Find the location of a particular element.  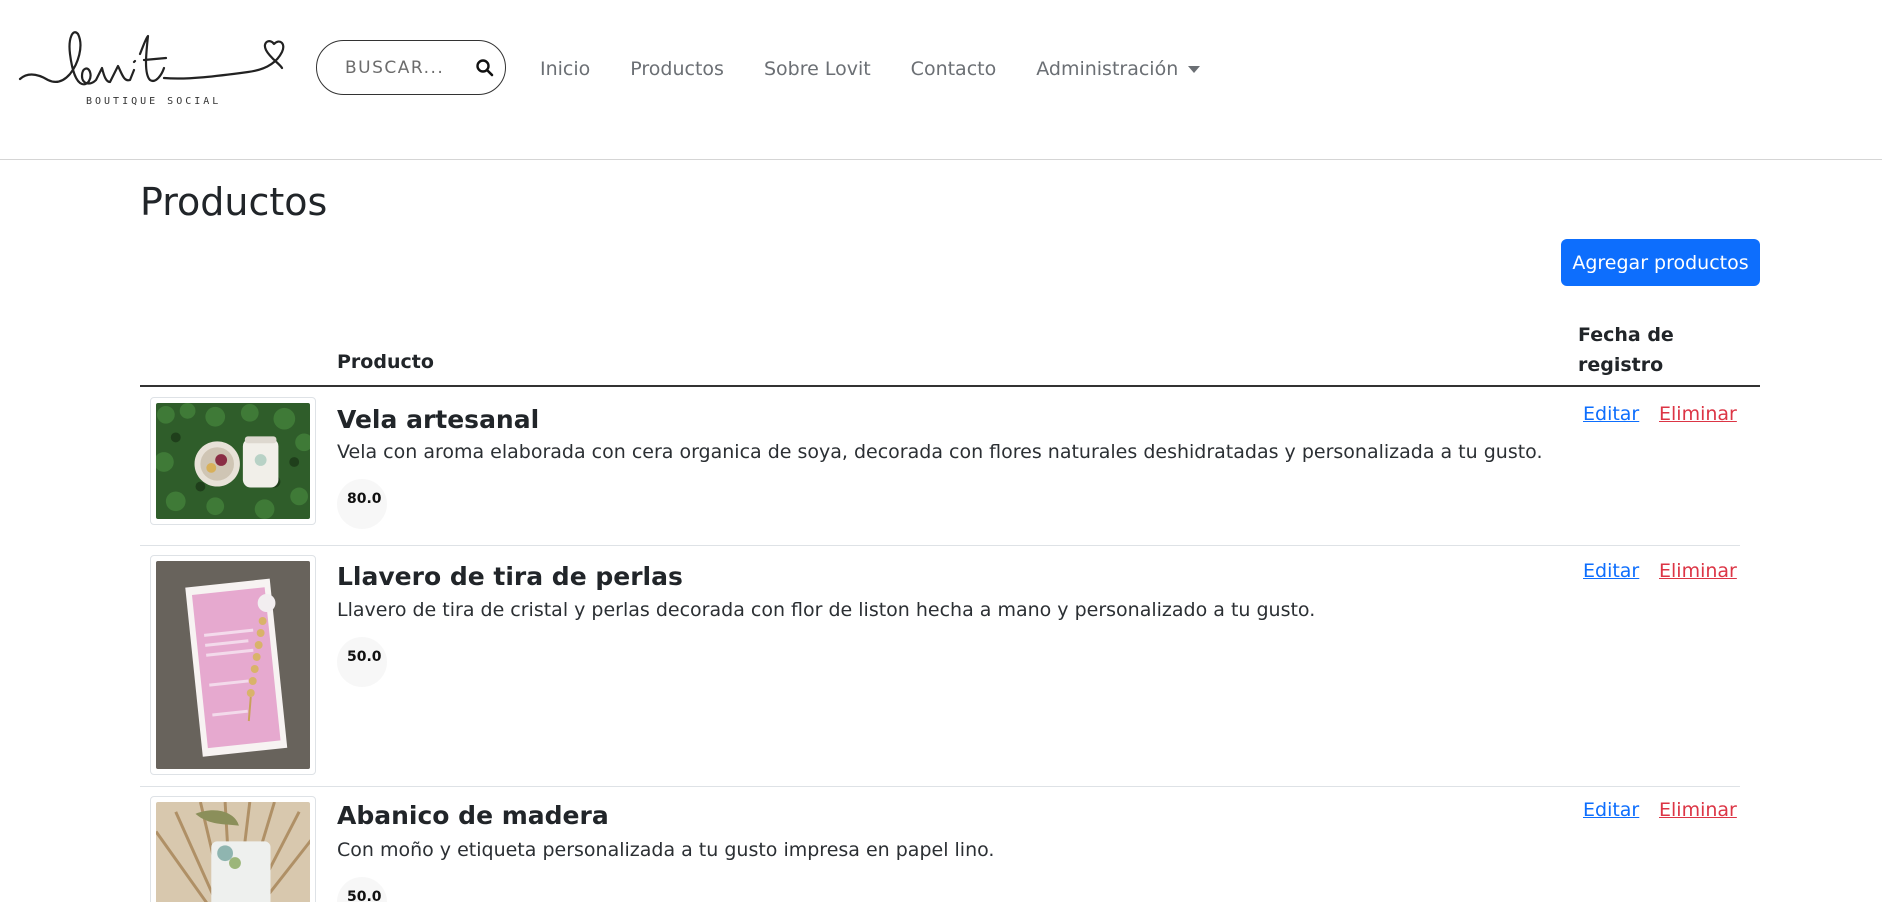

product-name: Abanico de madera is located at coordinates (473, 815).